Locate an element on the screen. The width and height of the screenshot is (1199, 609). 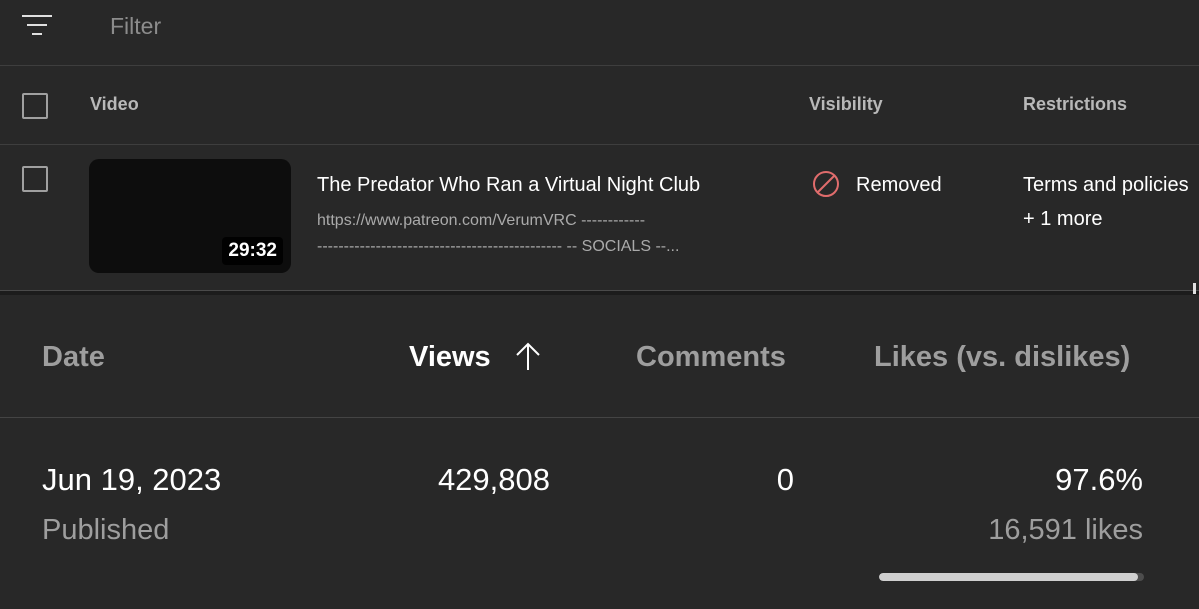
likes-percent: 97.6% is located at coordinates (1099, 479).